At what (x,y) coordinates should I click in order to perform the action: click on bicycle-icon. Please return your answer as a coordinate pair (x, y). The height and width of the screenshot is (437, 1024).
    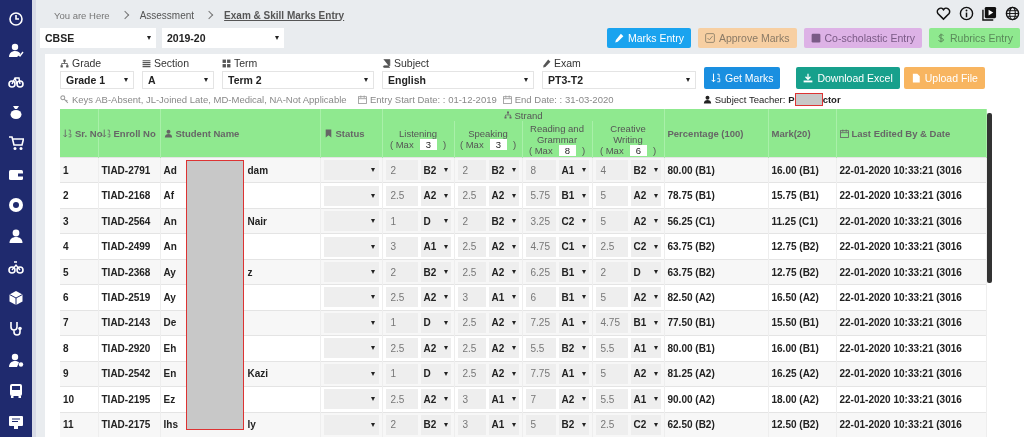
    Looking at the image, I should click on (16, 267).